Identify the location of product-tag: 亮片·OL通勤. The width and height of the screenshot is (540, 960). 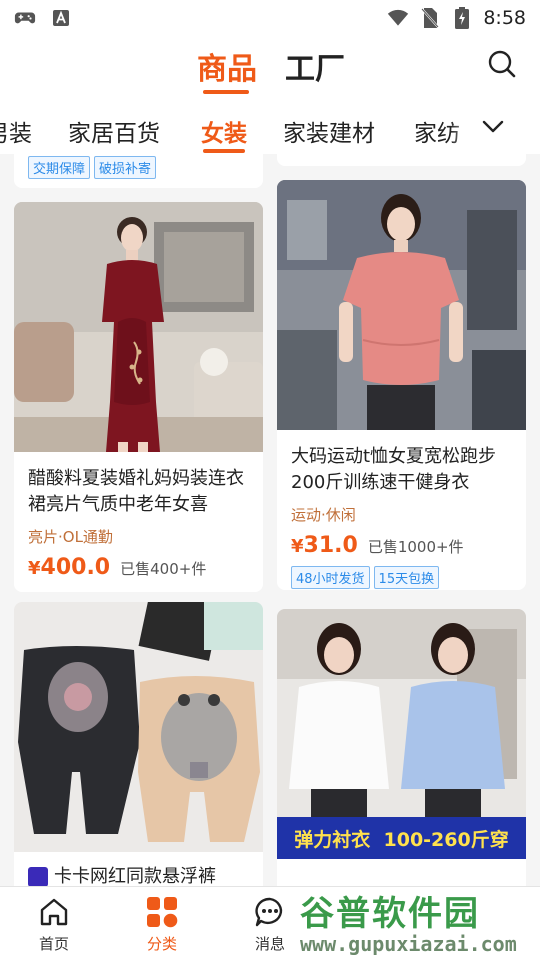
(70, 537).